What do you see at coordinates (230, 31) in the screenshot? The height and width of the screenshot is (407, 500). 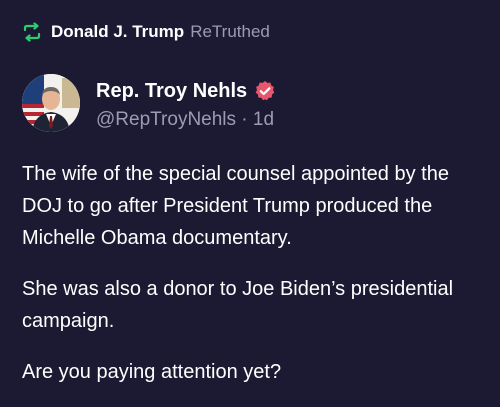 I see `retruth-label: ReTruthed` at bounding box center [230, 31].